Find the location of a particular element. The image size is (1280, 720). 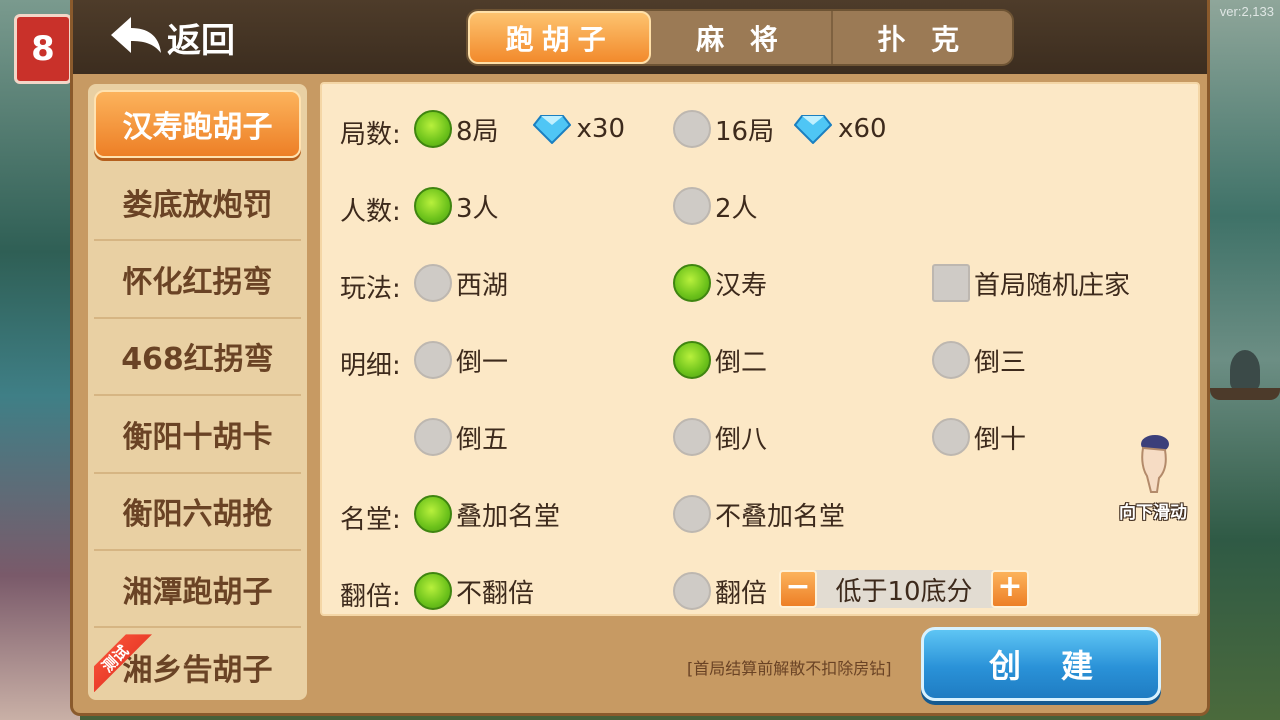

mode-option-xihu: 西湖 is located at coordinates (461, 283).